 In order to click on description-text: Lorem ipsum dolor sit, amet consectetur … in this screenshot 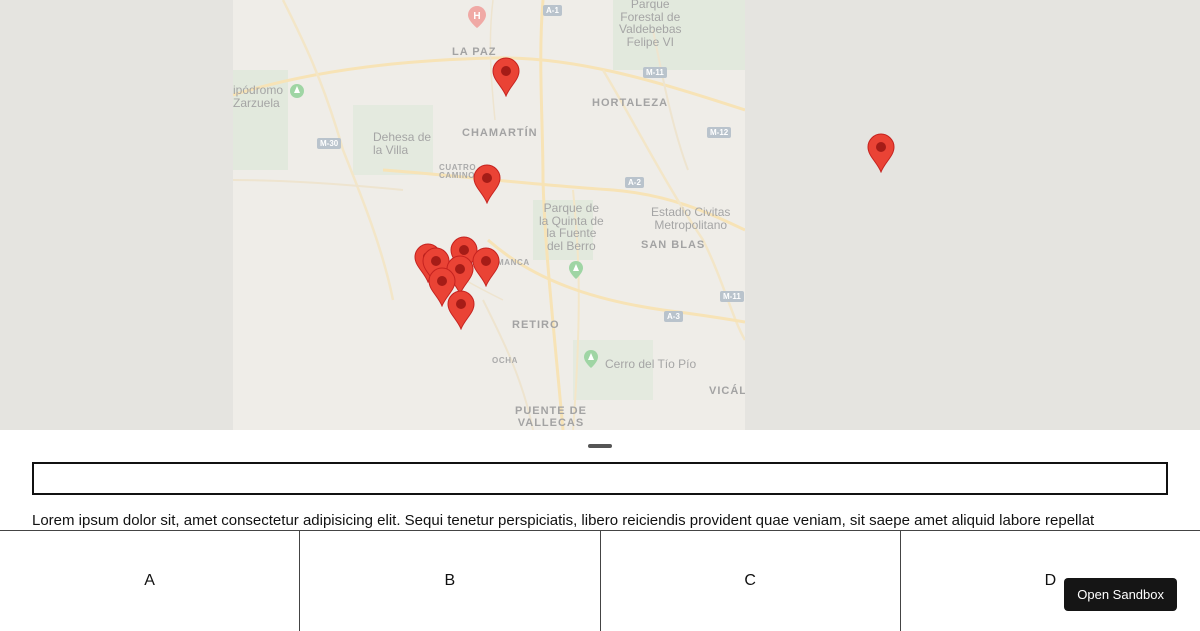, I will do `click(563, 520)`.